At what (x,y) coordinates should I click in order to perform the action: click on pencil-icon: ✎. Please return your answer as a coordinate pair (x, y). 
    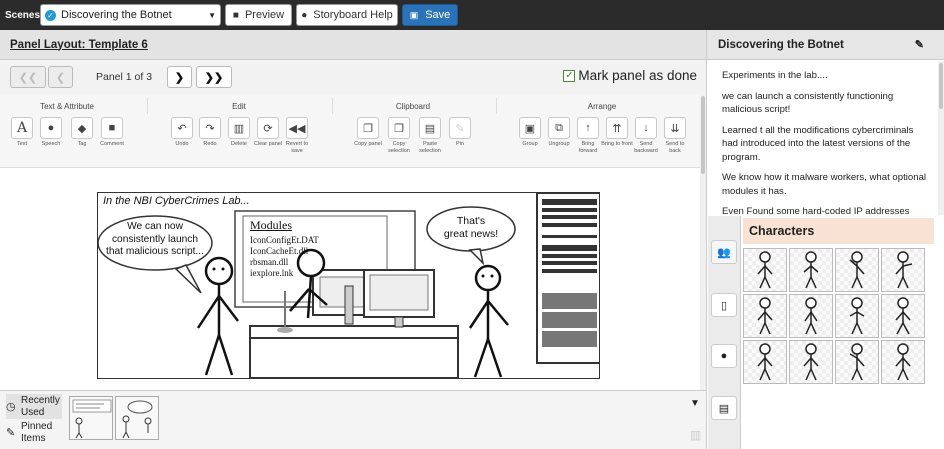
    Looking at the image, I should click on (919, 44).